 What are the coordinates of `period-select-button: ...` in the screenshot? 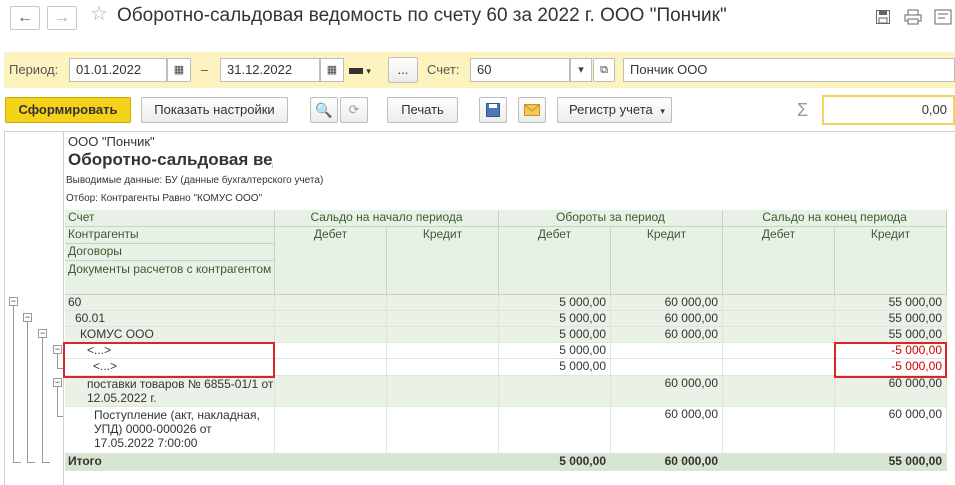 It's located at (403, 70).